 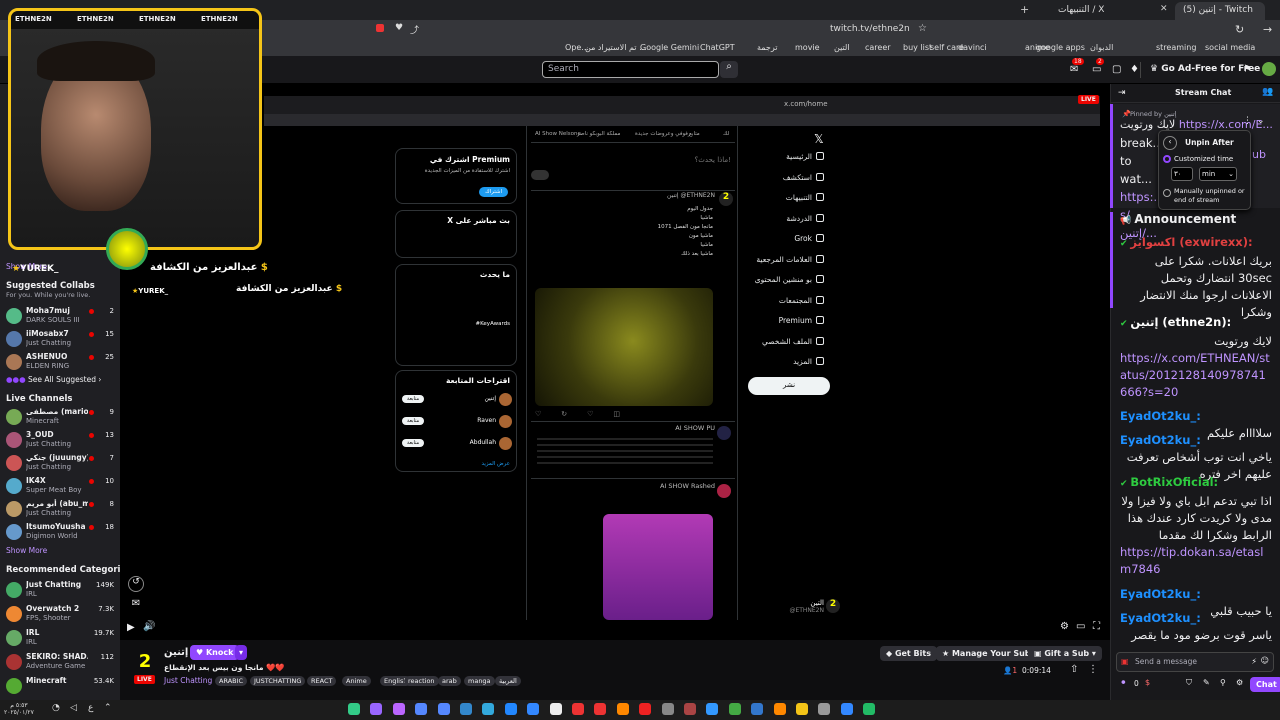 I want to click on channel-points-icon: ⚫, so click(x=1123, y=682).